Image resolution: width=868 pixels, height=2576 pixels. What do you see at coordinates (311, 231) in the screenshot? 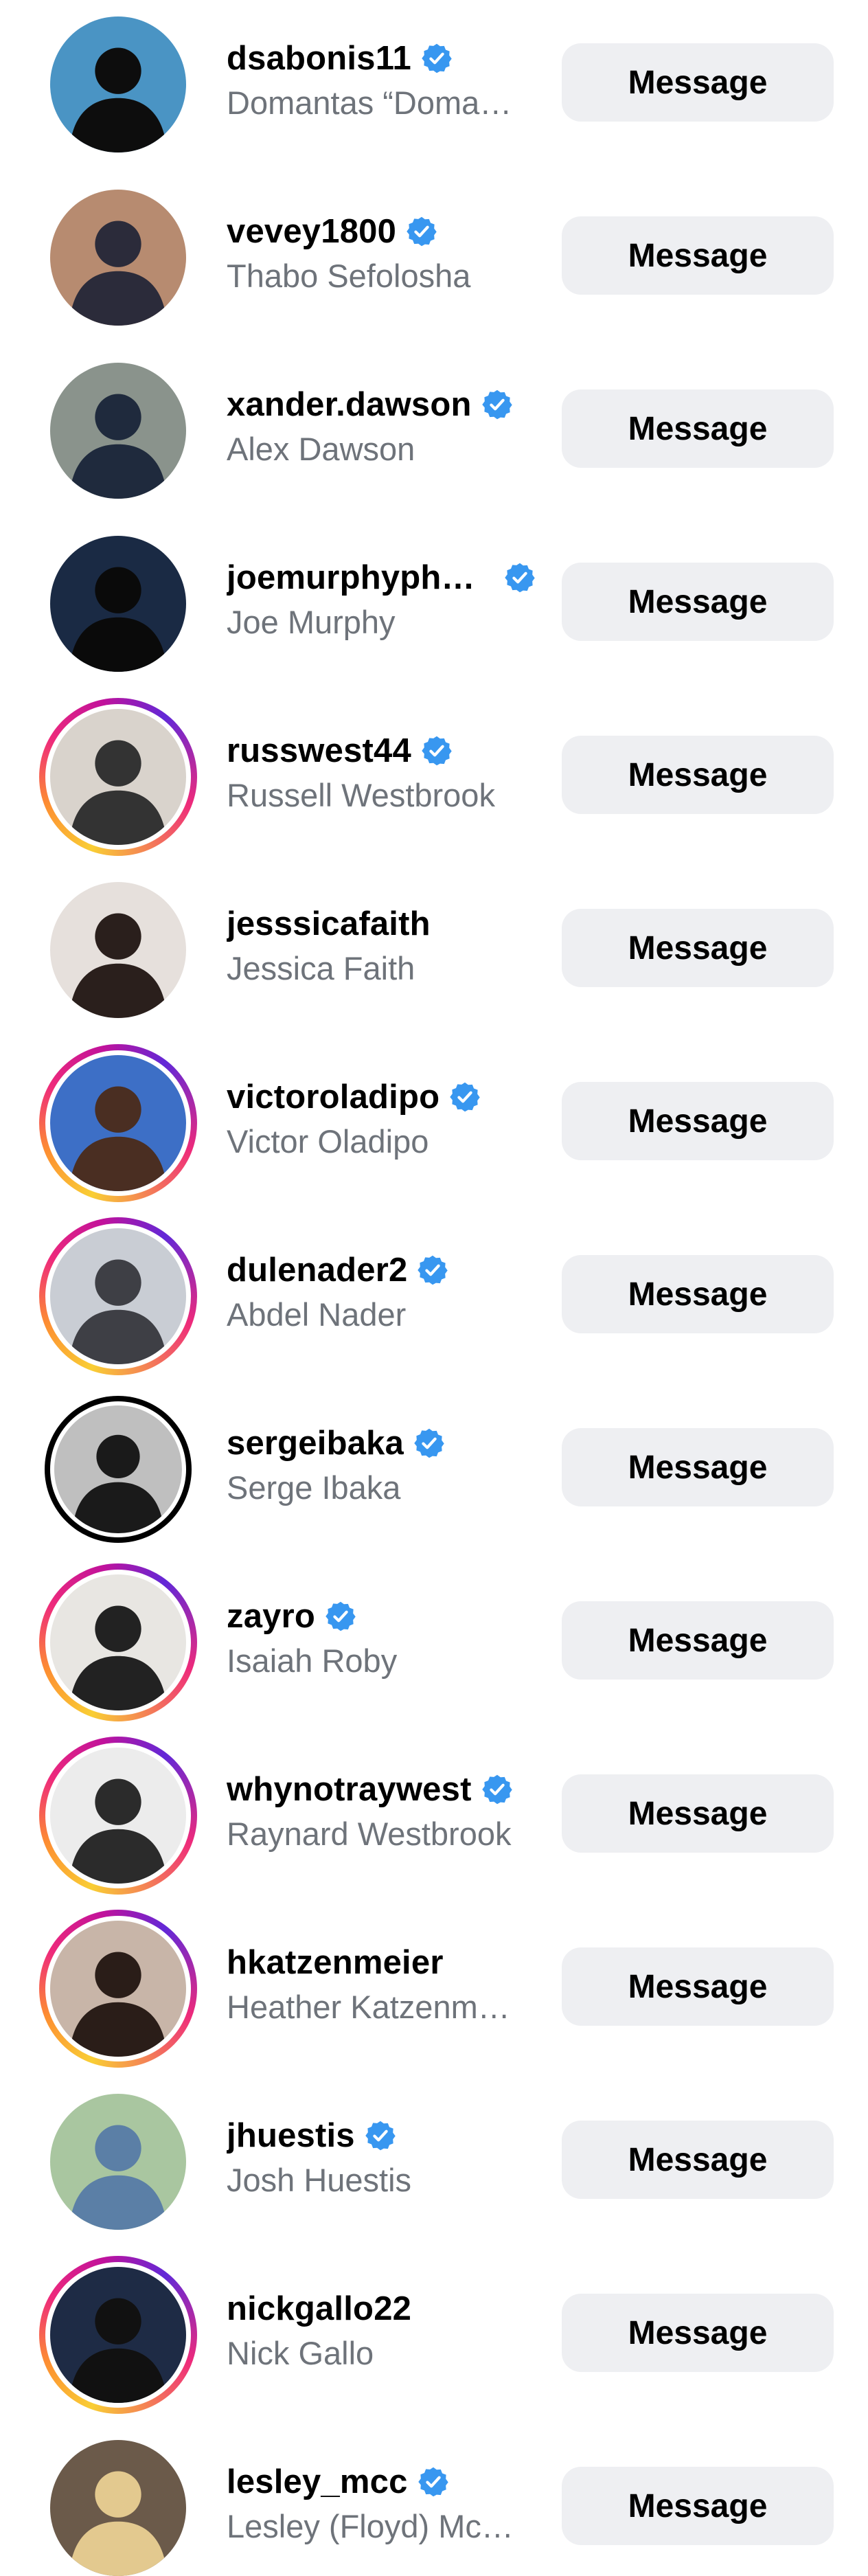
I see `username: vevey1800` at bounding box center [311, 231].